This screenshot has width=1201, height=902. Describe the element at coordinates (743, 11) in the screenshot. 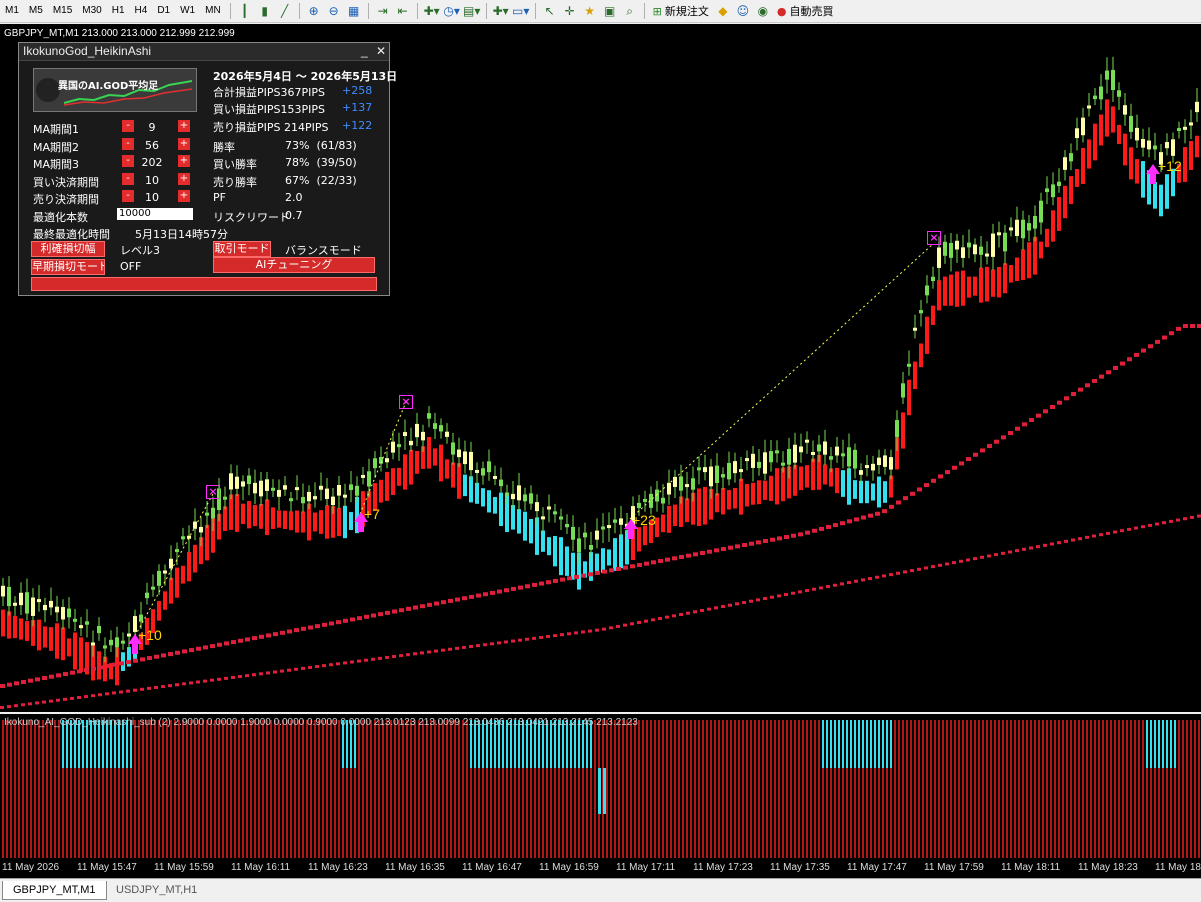

I see `people-icon: ☺` at that location.